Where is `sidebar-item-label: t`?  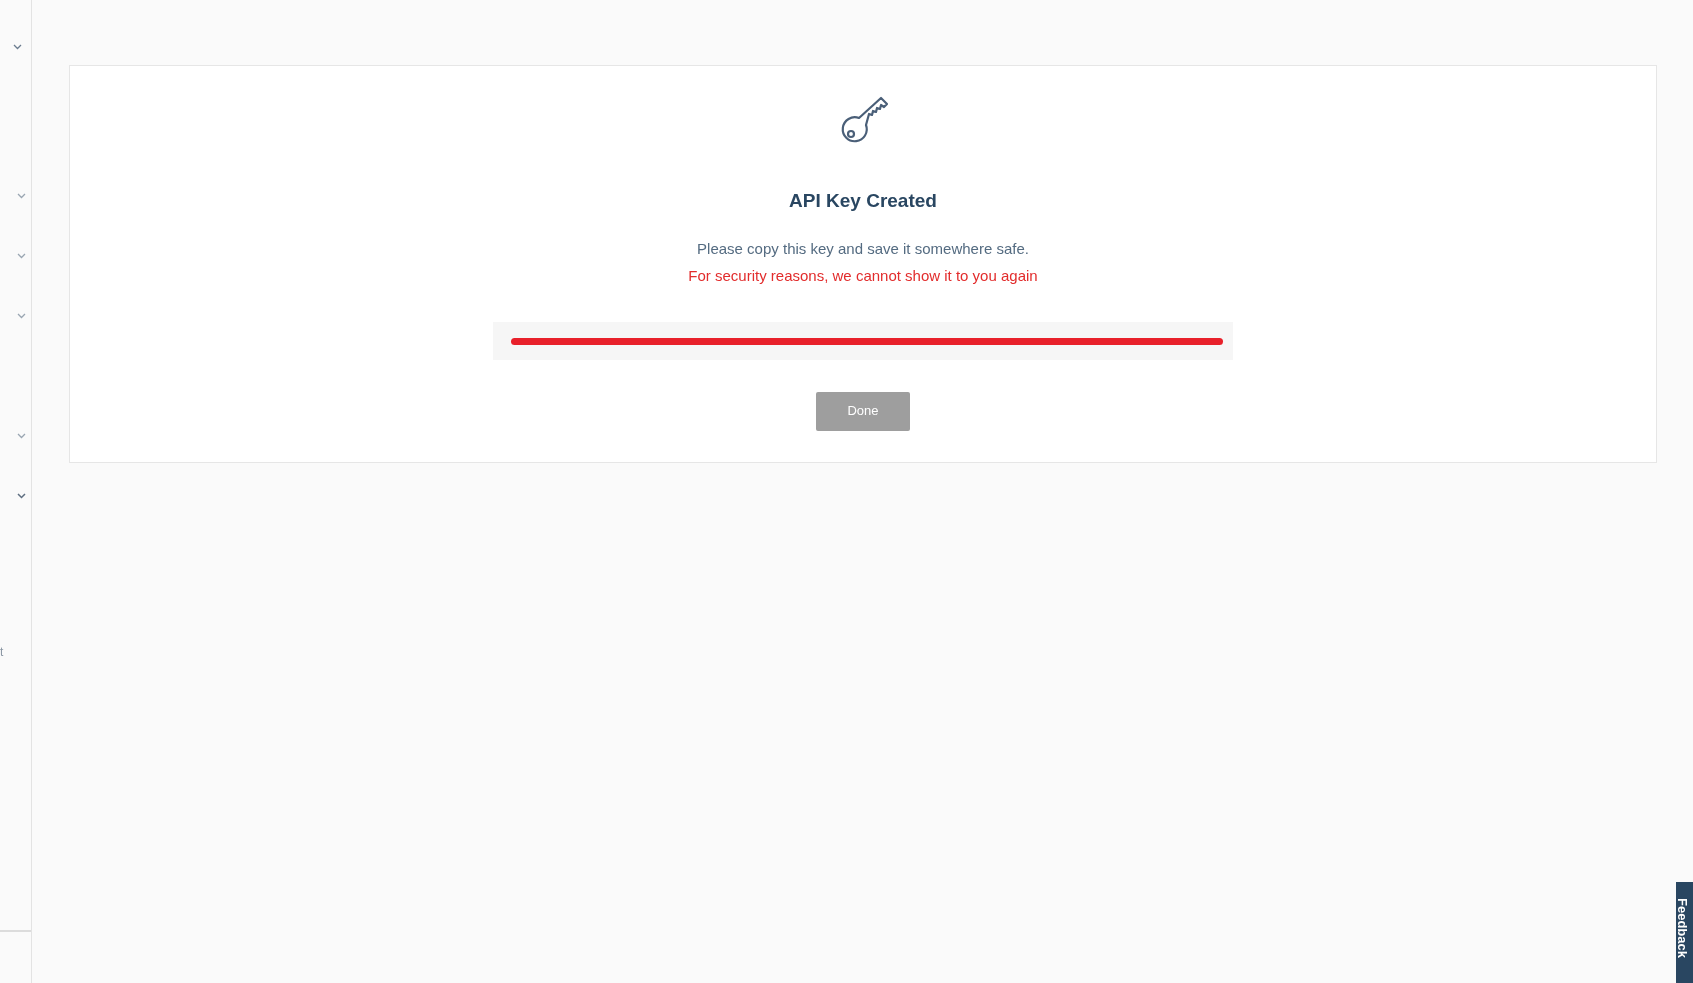
sidebar-item-label: t is located at coordinates (2, 652).